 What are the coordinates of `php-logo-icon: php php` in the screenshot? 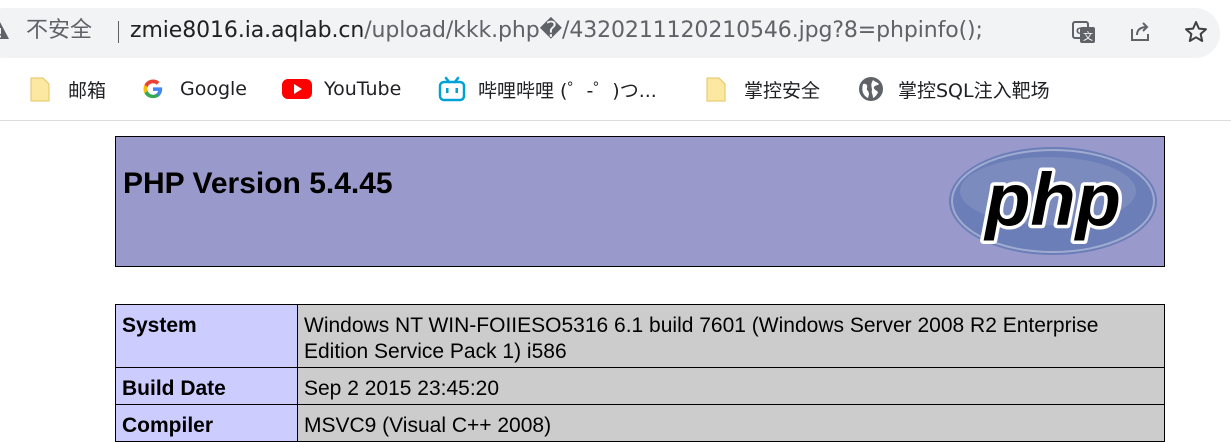 It's located at (1053, 201).